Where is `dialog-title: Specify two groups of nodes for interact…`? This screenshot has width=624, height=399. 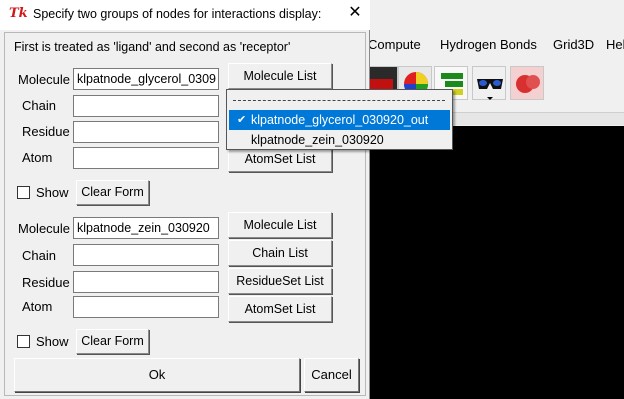 dialog-title: Specify two groups of nodes for interact… is located at coordinates (177, 14).